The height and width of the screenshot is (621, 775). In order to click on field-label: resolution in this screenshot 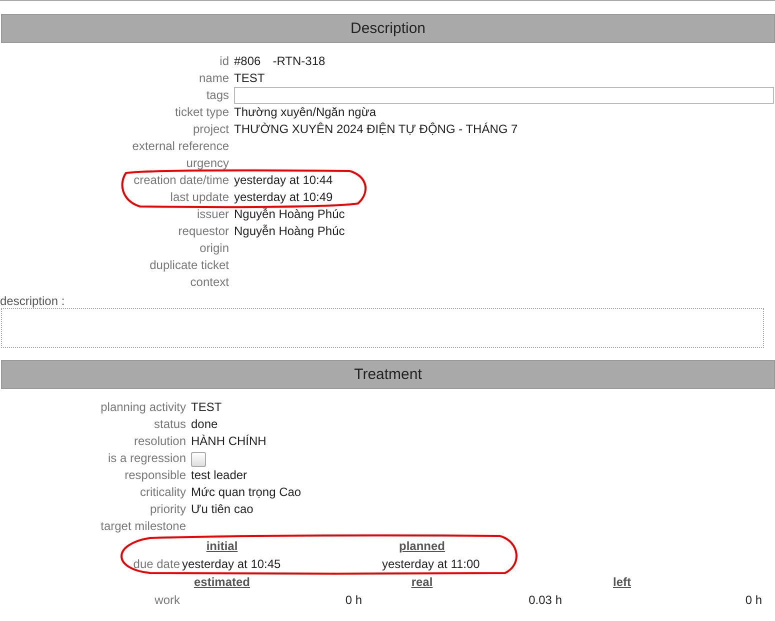, I will do `click(160, 441)`.